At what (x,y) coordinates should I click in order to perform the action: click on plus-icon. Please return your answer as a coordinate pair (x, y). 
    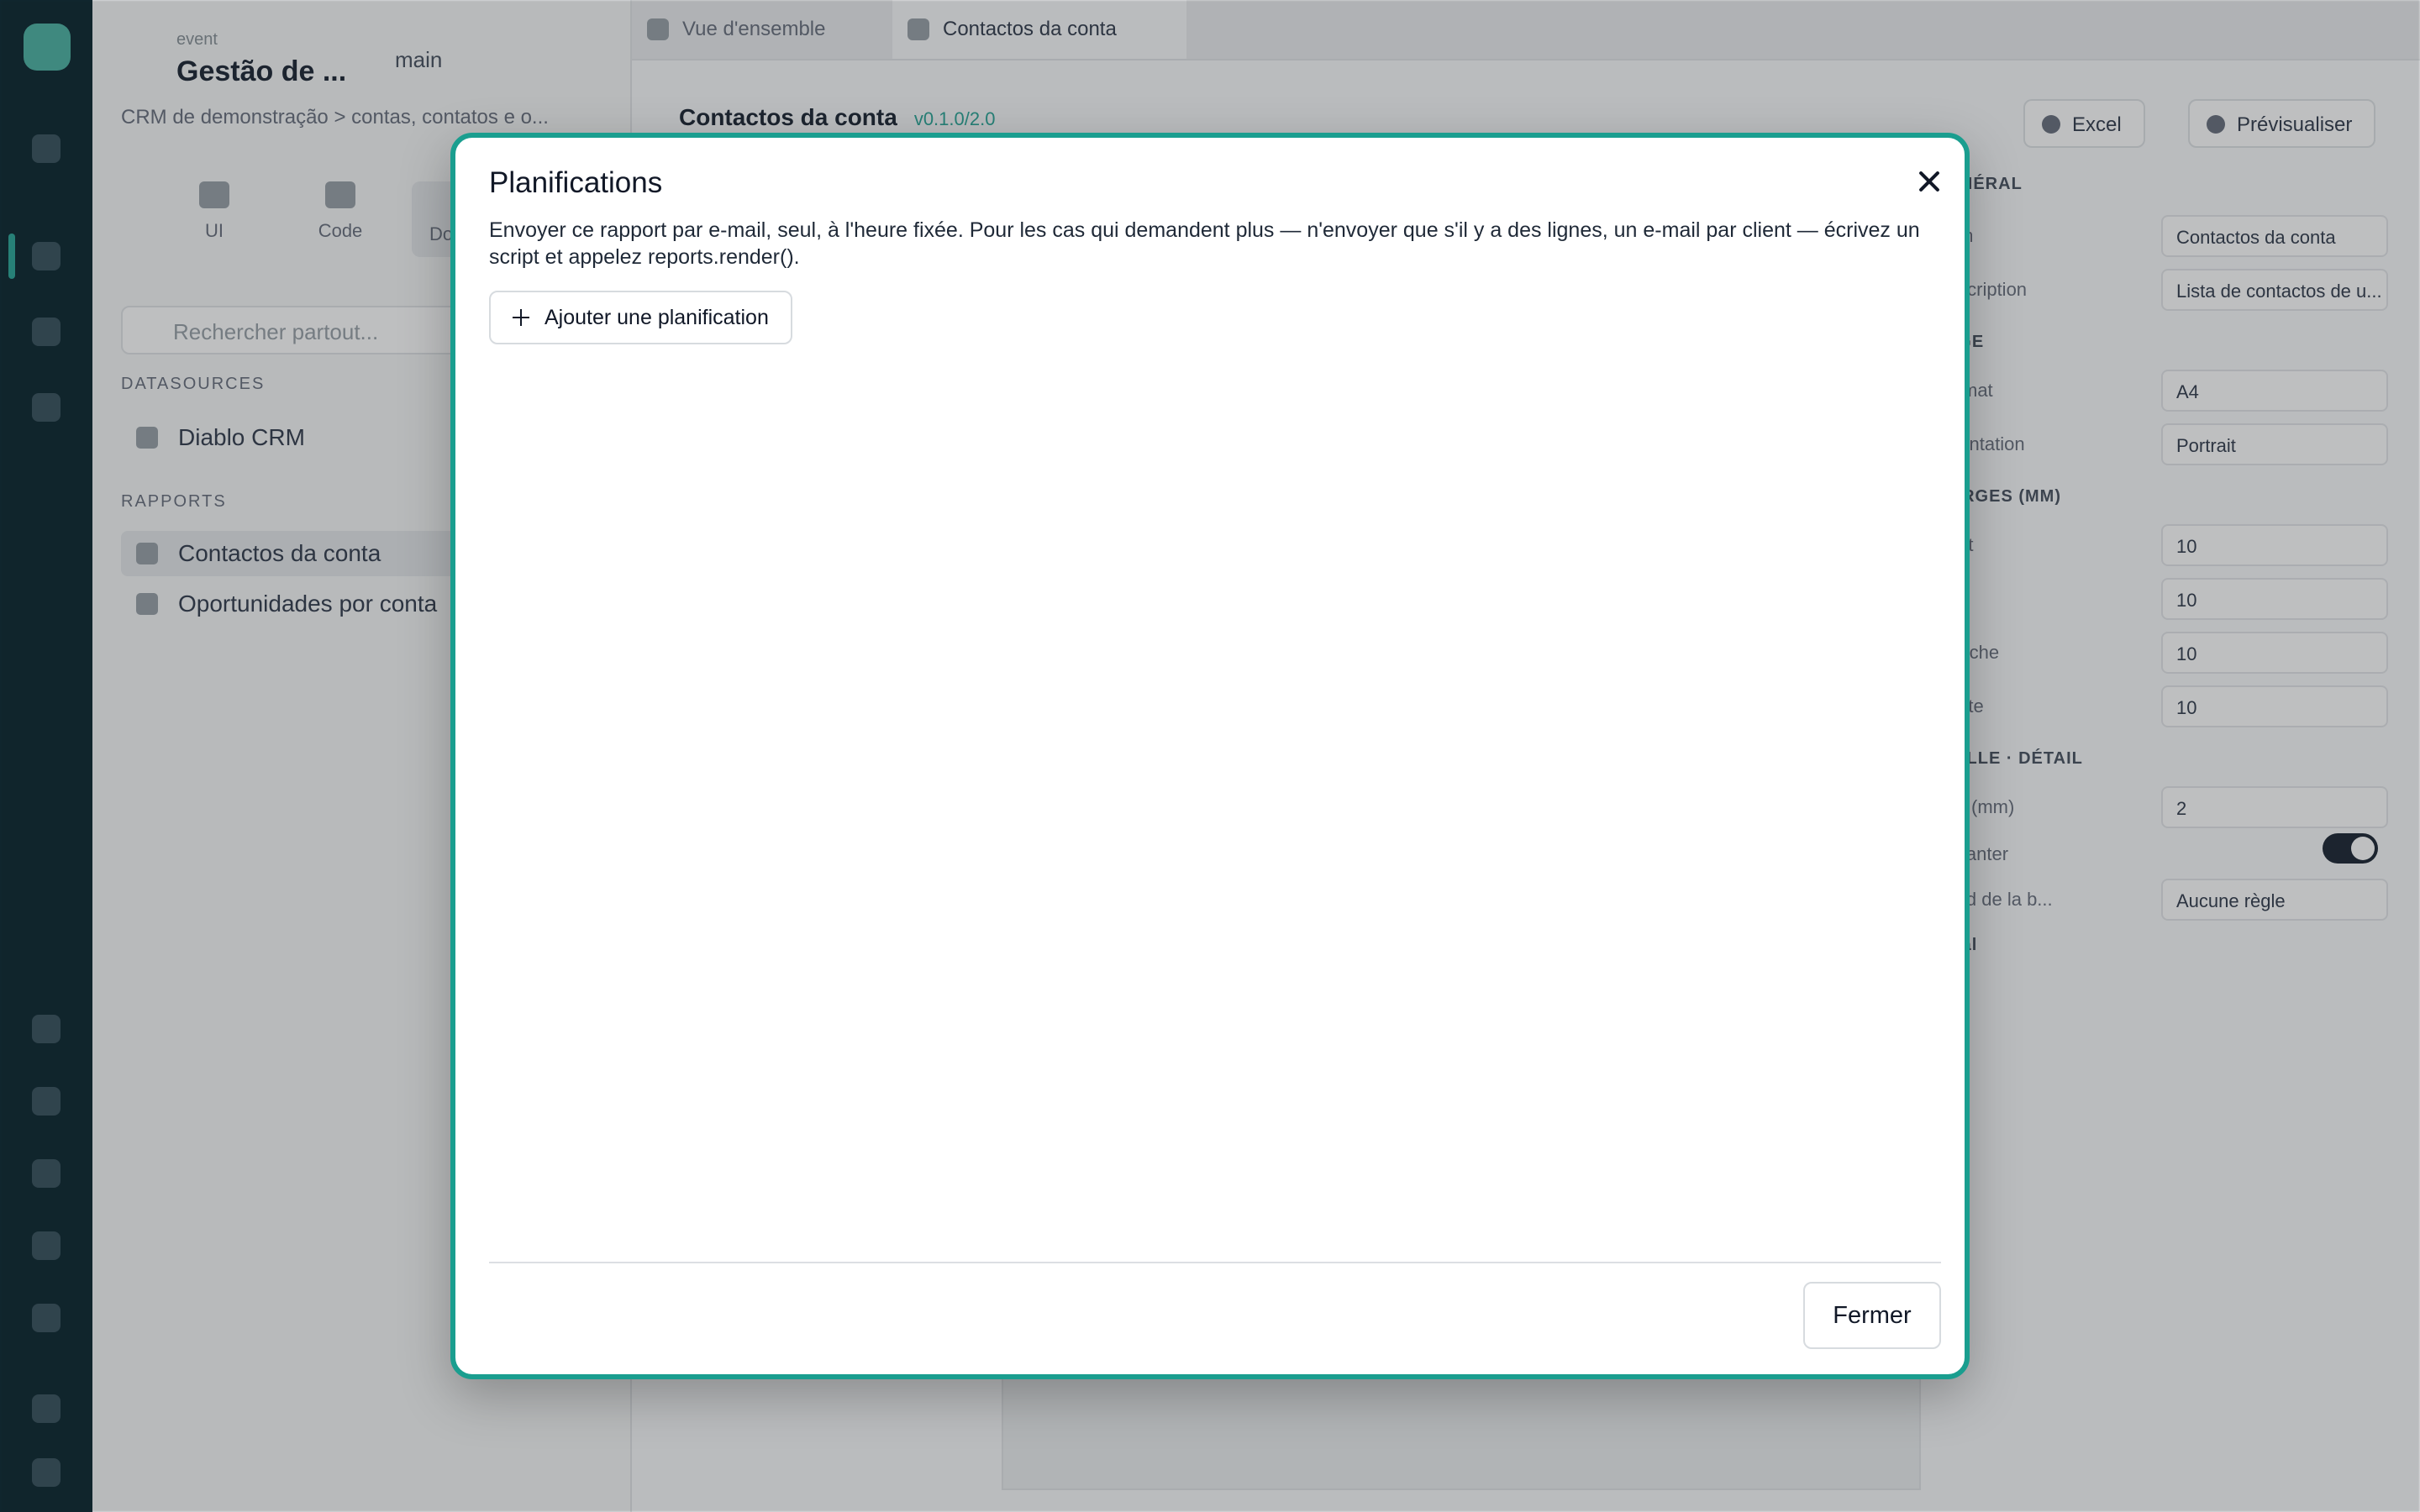
    Looking at the image, I should click on (521, 317).